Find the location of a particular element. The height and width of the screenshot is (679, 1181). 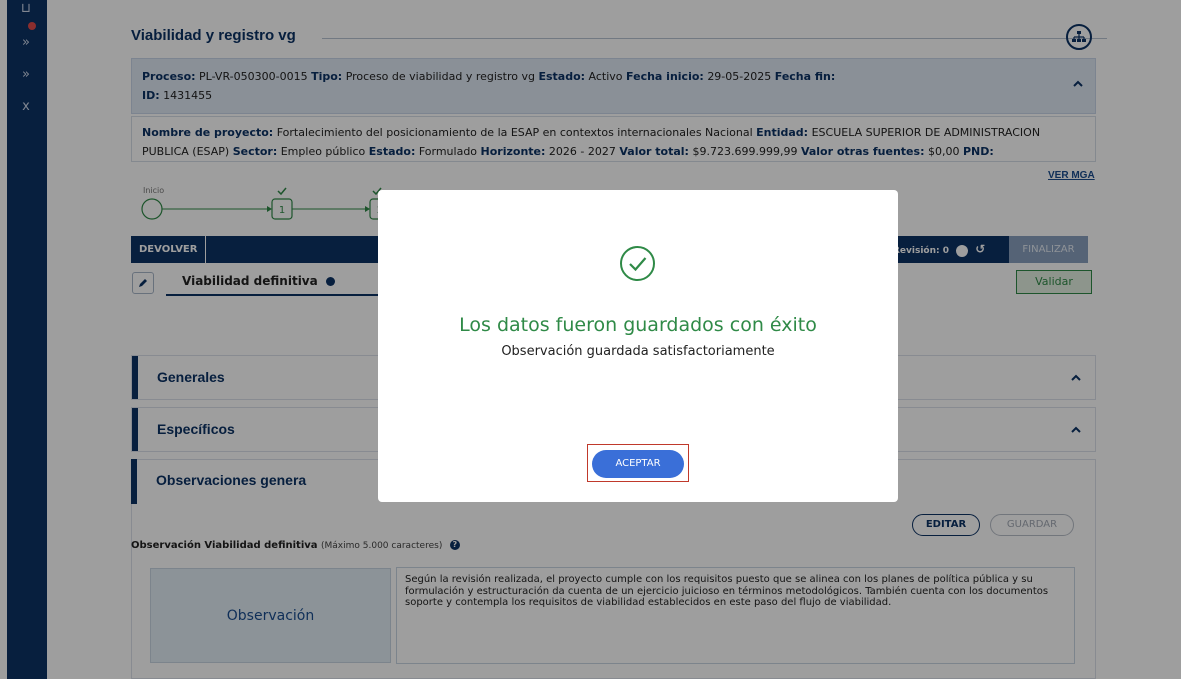

dialog-message: Observación guardada satisfactoriamente is located at coordinates (638, 351).